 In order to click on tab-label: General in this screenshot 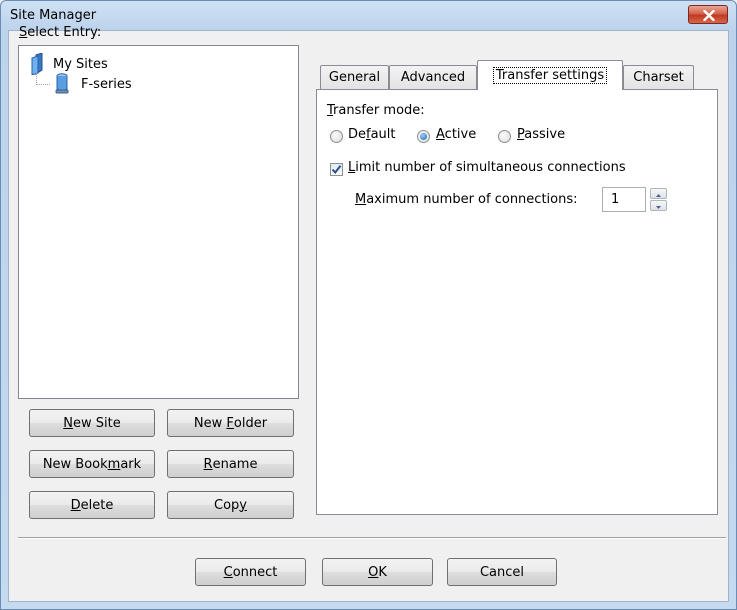, I will do `click(354, 77)`.